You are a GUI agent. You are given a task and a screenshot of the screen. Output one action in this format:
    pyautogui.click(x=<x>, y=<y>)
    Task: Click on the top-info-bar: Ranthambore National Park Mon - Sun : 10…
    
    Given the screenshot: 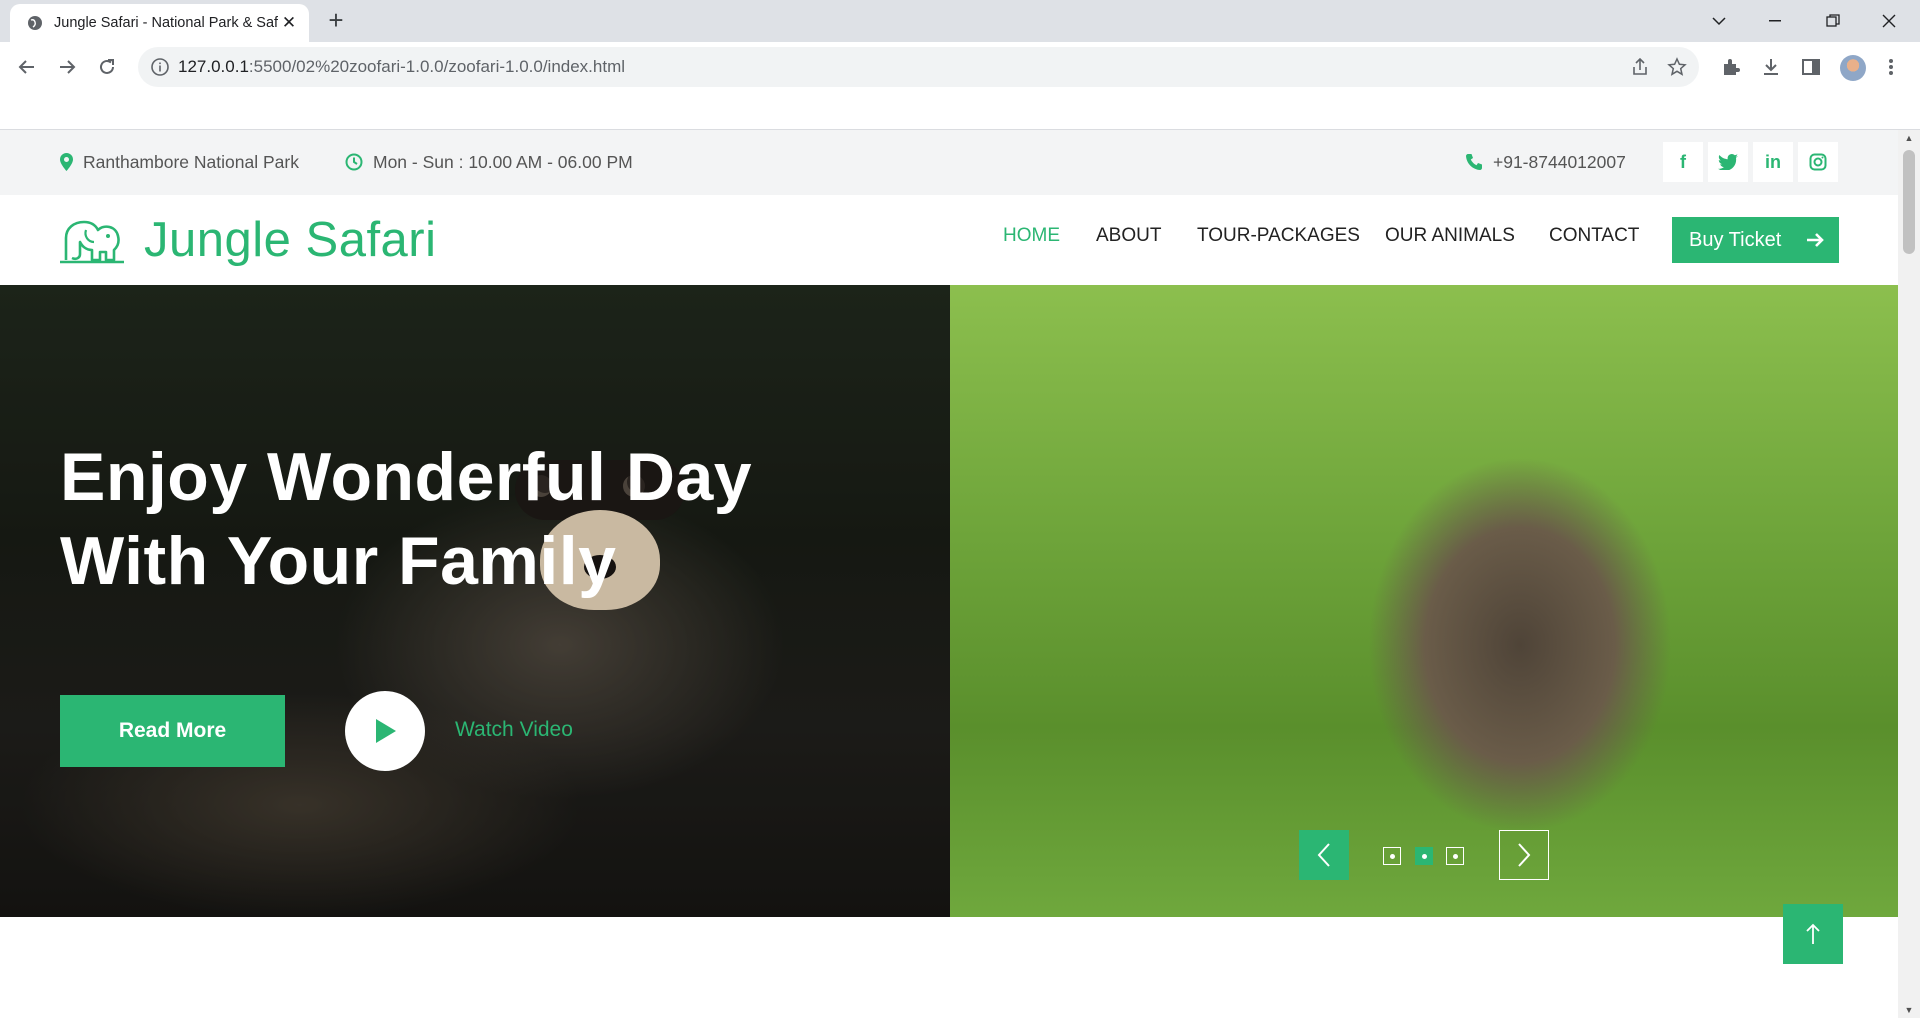 What is the action you would take?
    pyautogui.click(x=949, y=162)
    